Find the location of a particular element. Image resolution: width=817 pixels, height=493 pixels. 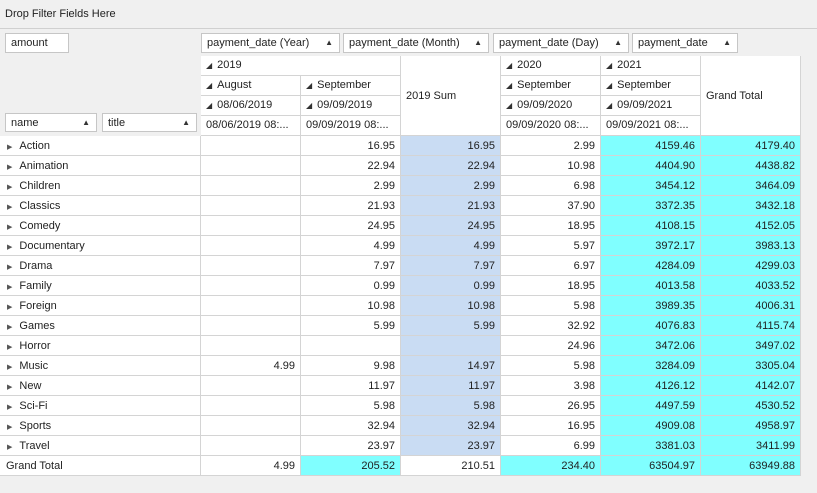

data-cell: 4404.90 is located at coordinates (651, 166).